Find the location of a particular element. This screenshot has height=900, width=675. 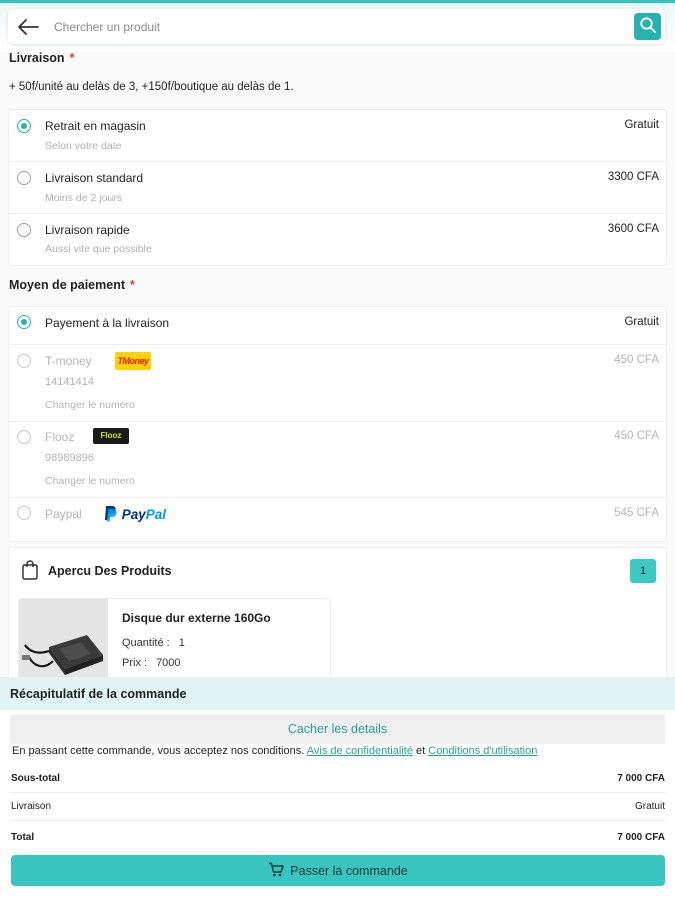

row-value: Gratuit is located at coordinates (649, 806).